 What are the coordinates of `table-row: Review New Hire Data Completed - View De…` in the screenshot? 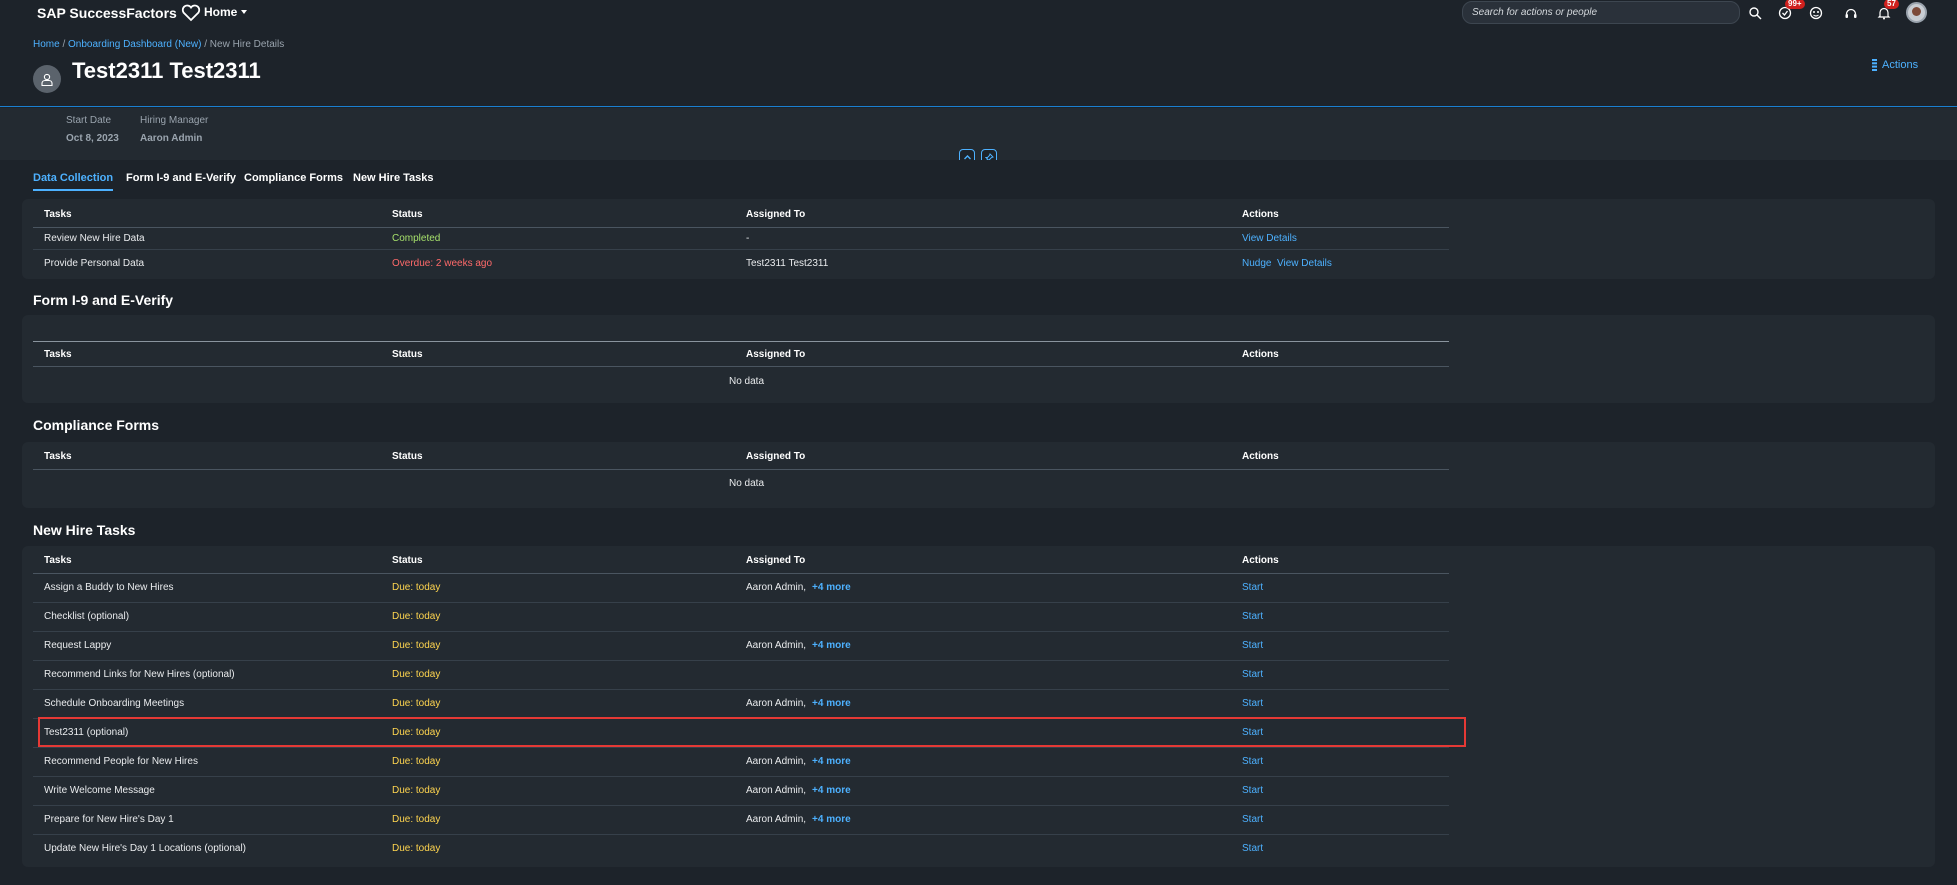 It's located at (741, 238).